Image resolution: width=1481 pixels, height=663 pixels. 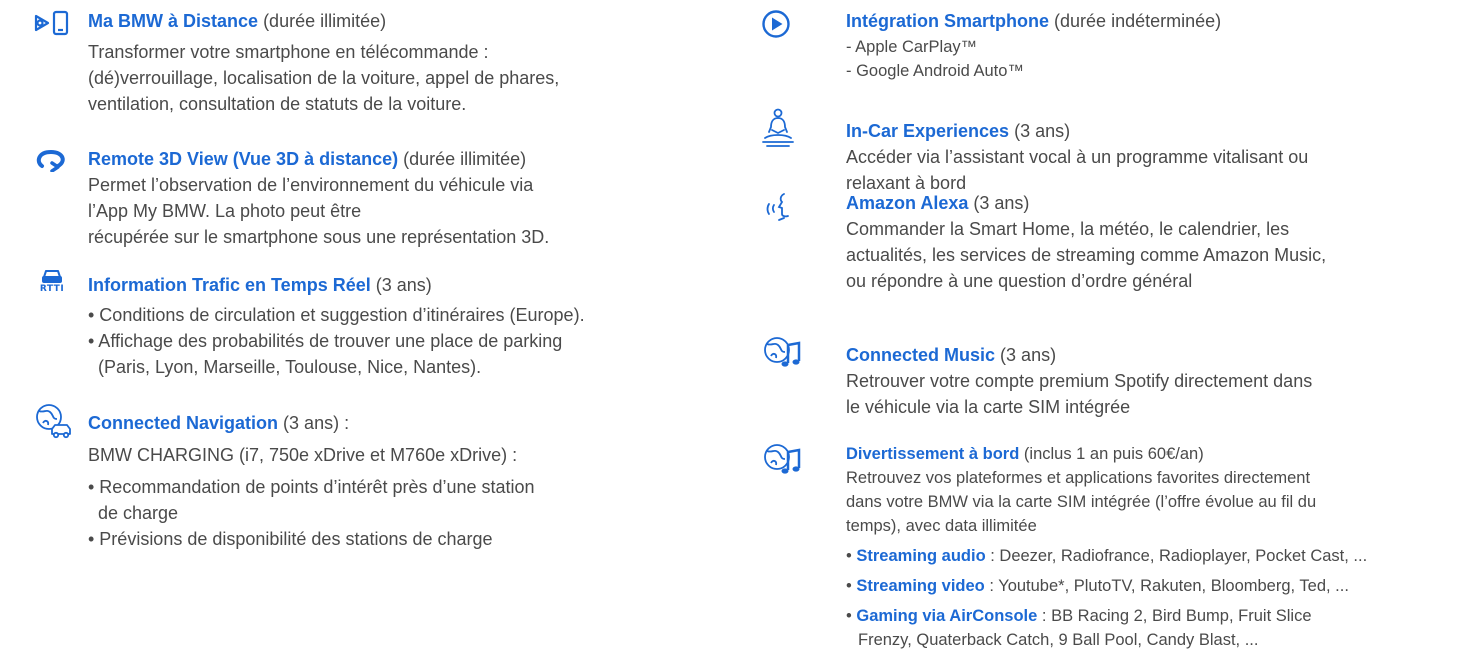 I want to click on smartphone-item: - Google Android Auto™, so click(x=935, y=71).